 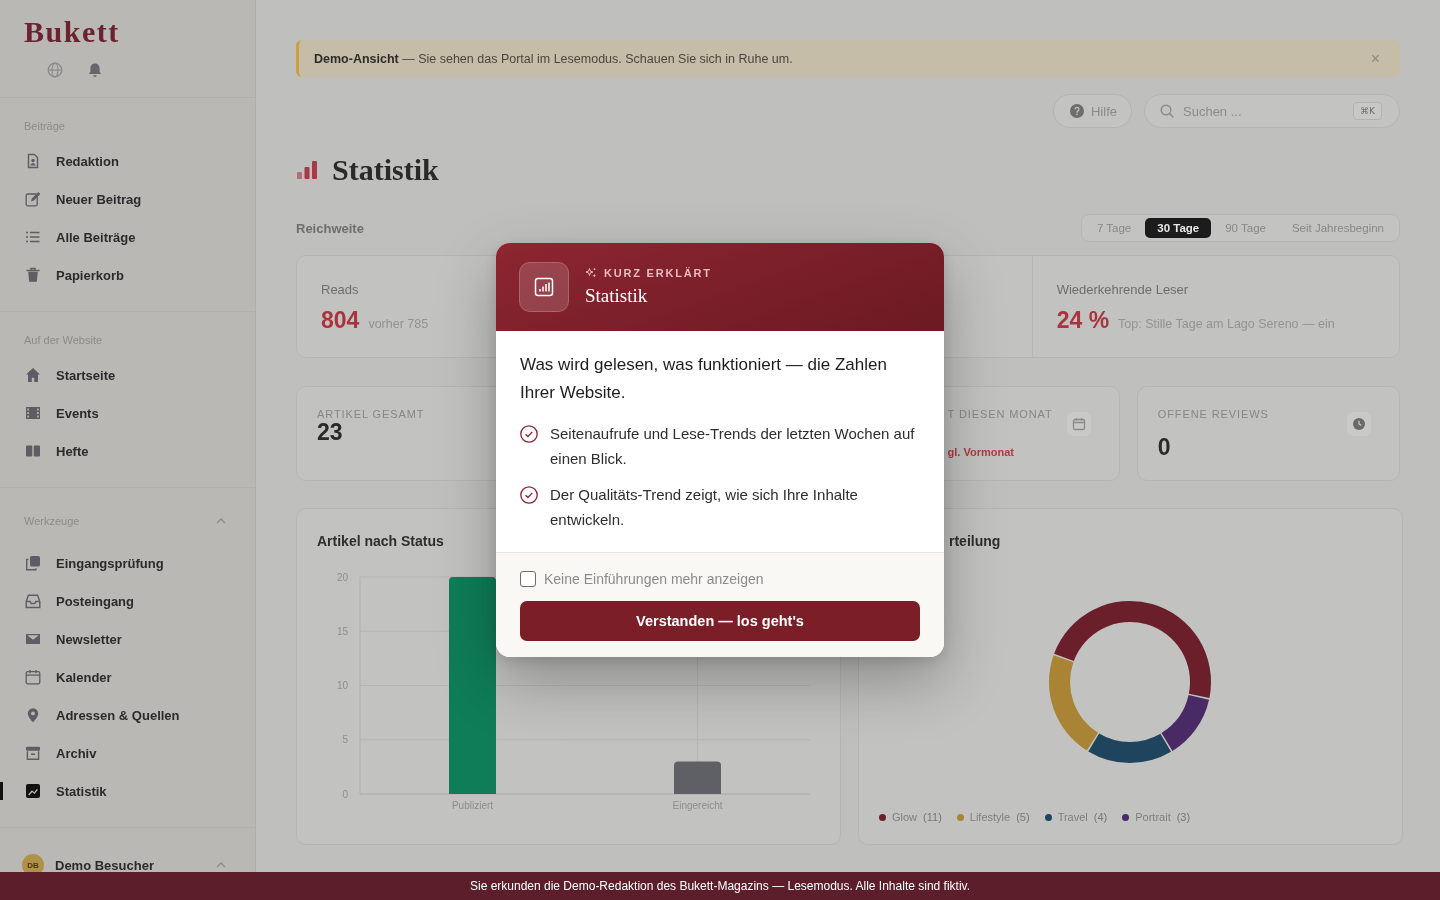 I want to click on avatar: DB, so click(x=33, y=863).